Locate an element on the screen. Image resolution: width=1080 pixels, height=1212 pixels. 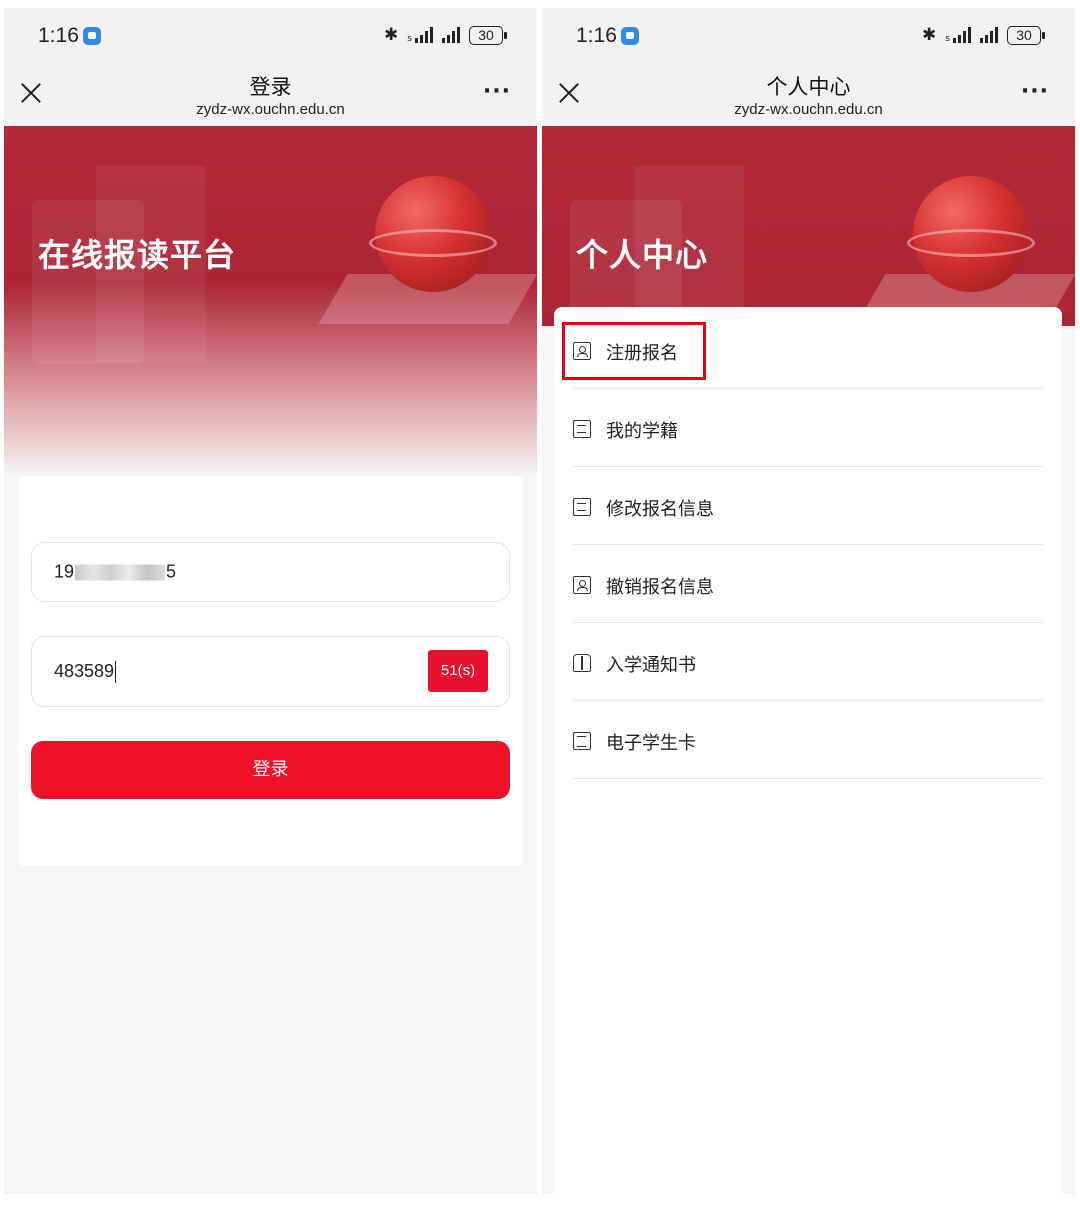
masked-digits is located at coordinates (120, 572).